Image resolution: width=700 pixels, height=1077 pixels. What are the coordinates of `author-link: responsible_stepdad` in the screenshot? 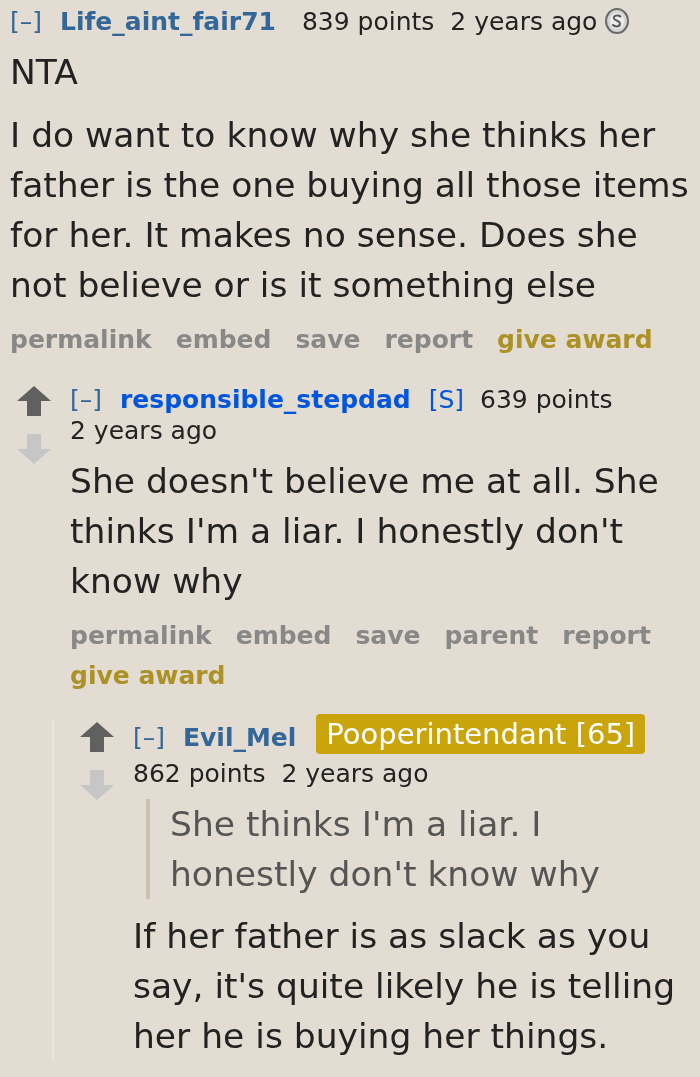 It's located at (265, 399).